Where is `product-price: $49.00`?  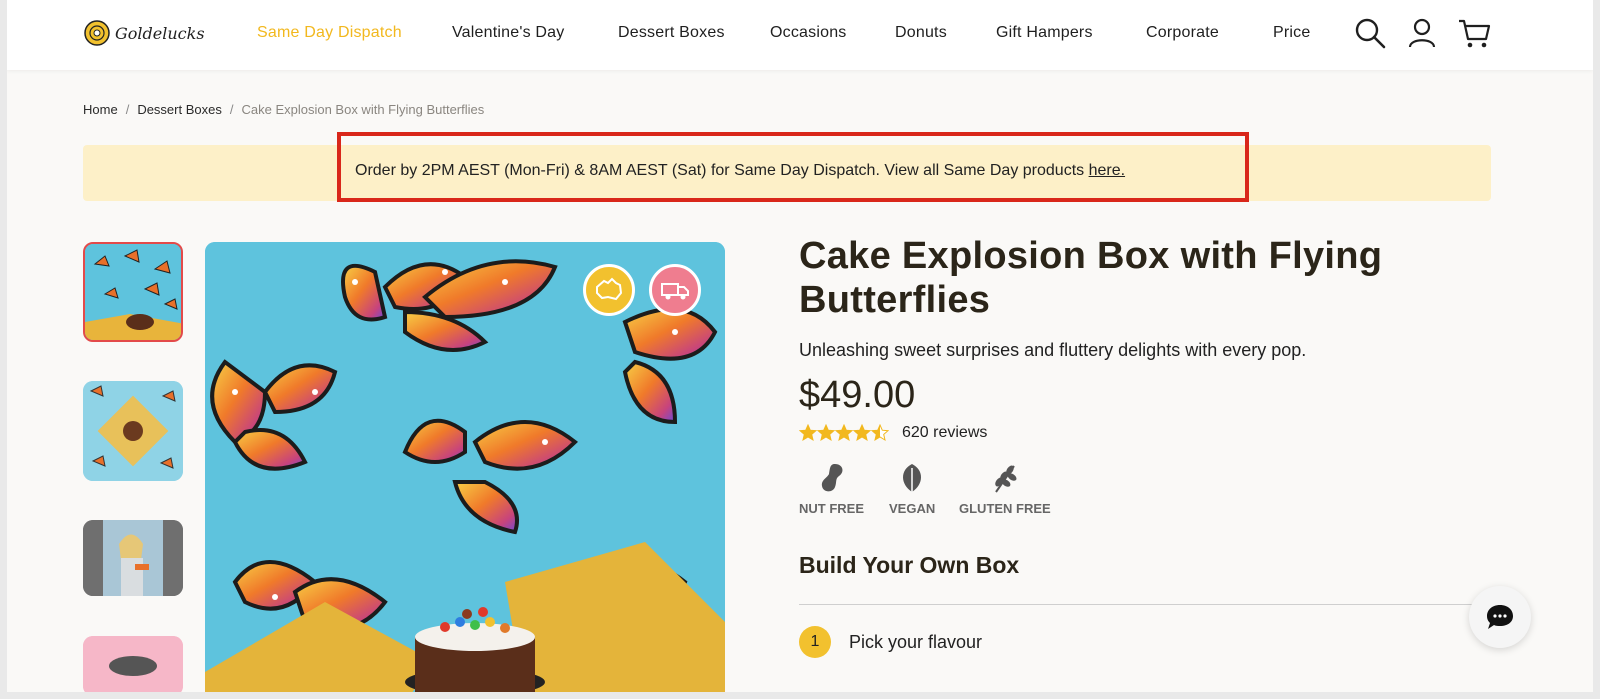
product-price: $49.00 is located at coordinates (857, 395).